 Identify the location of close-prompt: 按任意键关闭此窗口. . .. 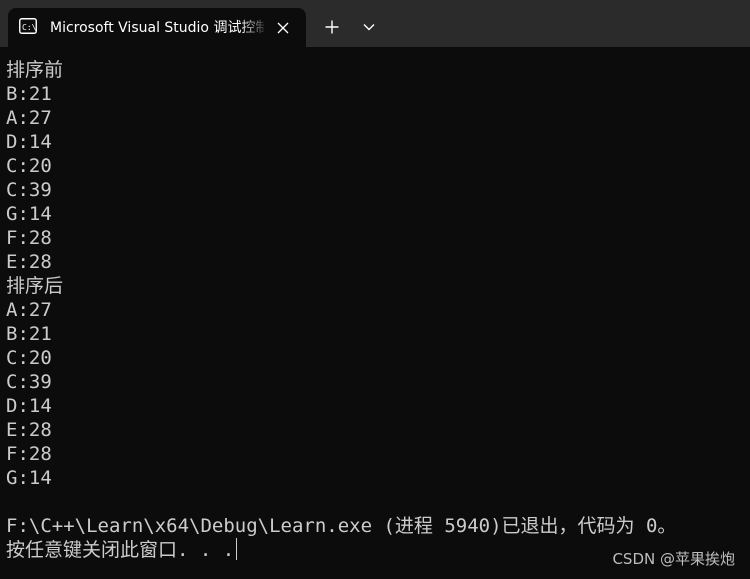
(120, 550).